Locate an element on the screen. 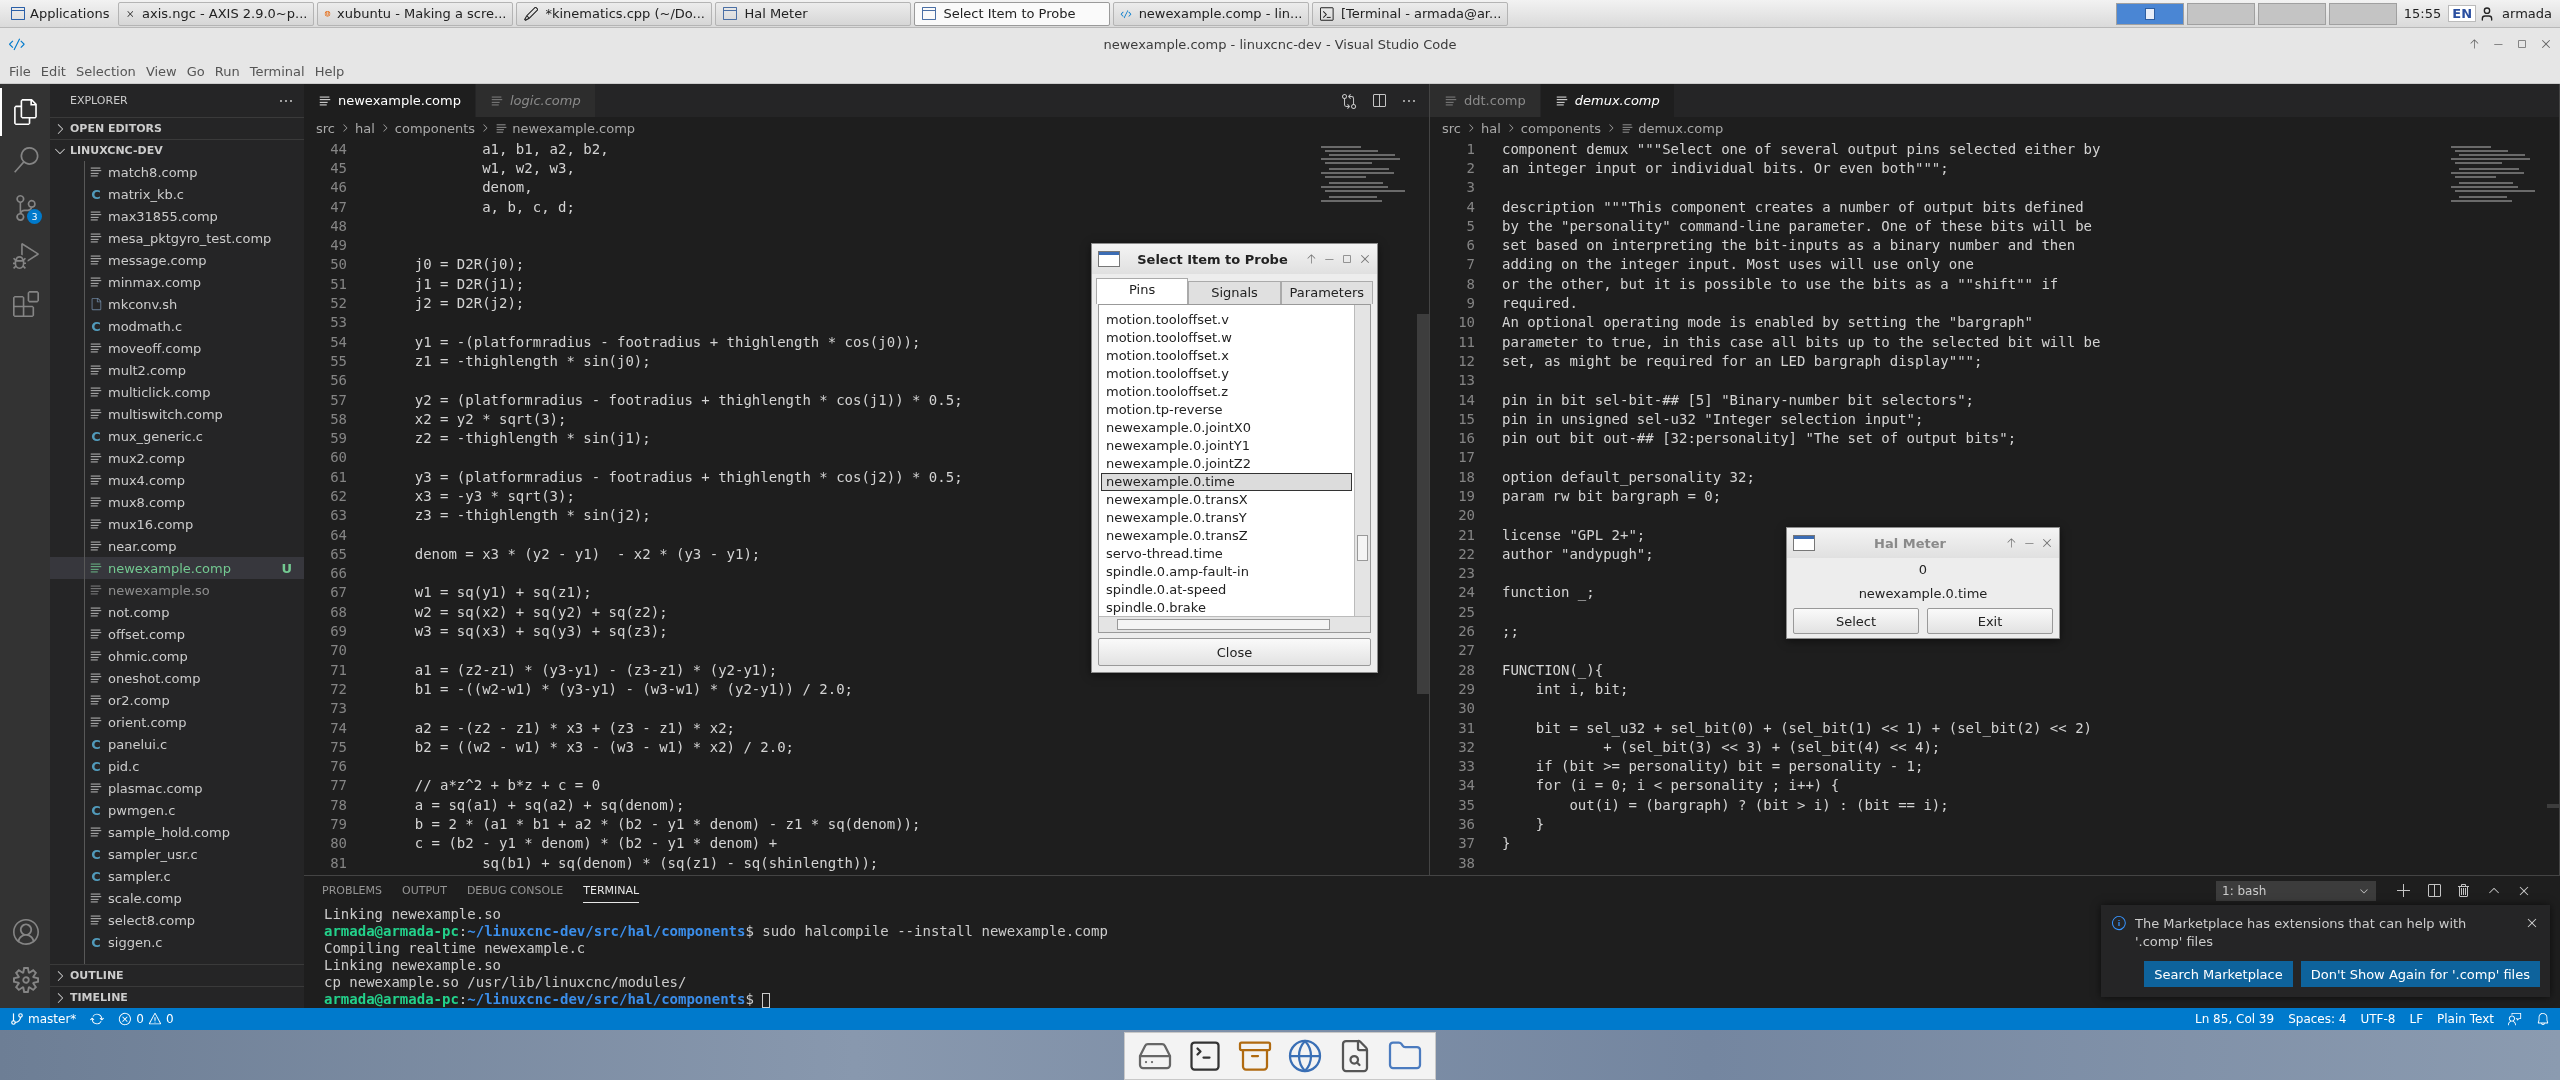 This screenshot has width=2560, height=1080. list-item: spindle.0.at-speed is located at coordinates (1226, 590).